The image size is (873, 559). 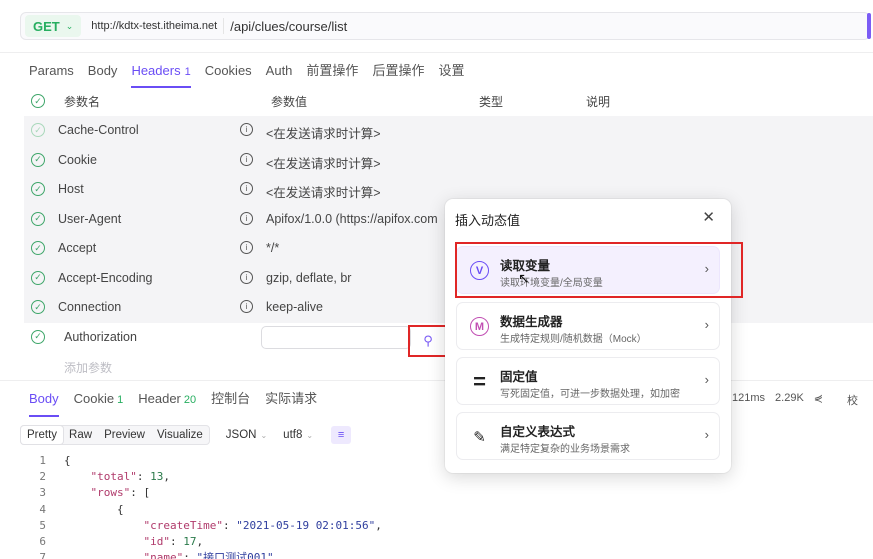 What do you see at coordinates (289, 102) in the screenshot?
I see `column-value: 参数值` at bounding box center [289, 102].